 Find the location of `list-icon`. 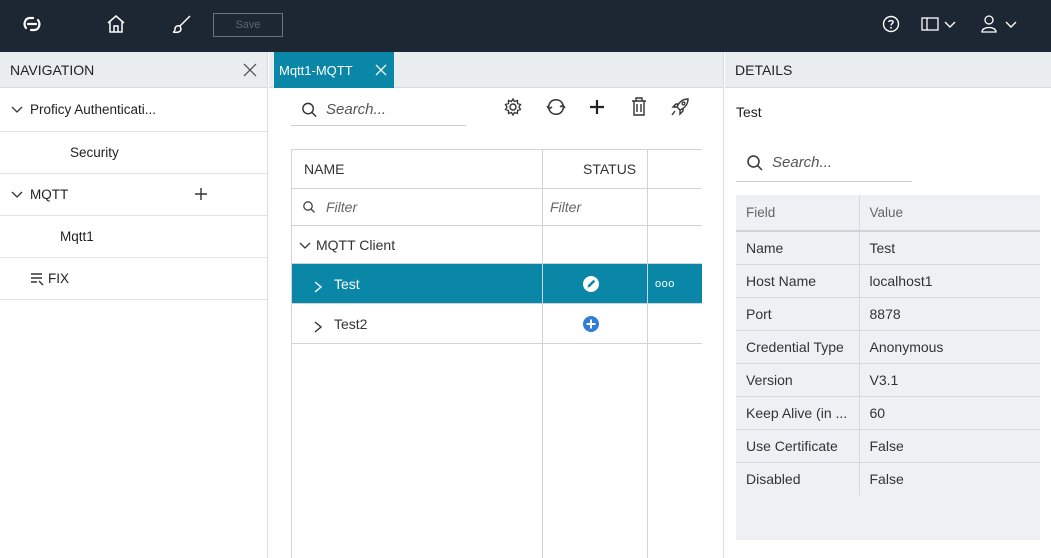

list-icon is located at coordinates (37, 278).